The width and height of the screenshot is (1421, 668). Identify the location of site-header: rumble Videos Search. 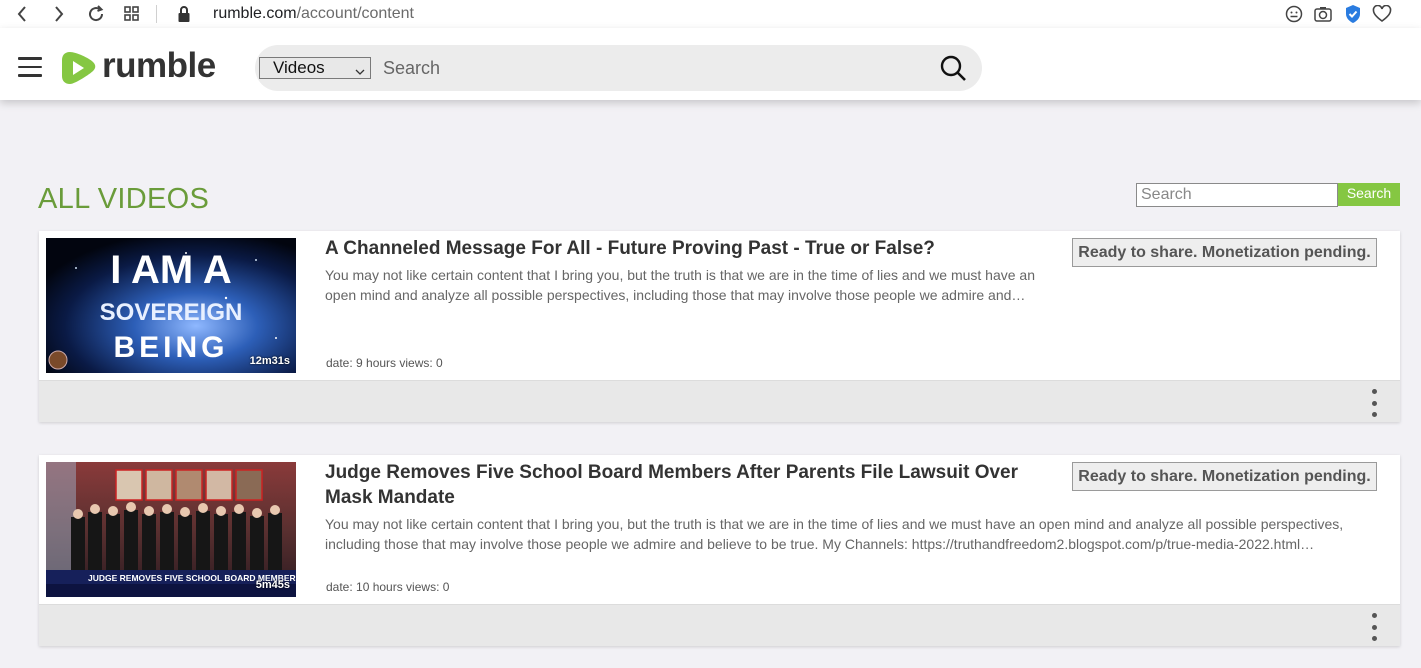
(710, 64).